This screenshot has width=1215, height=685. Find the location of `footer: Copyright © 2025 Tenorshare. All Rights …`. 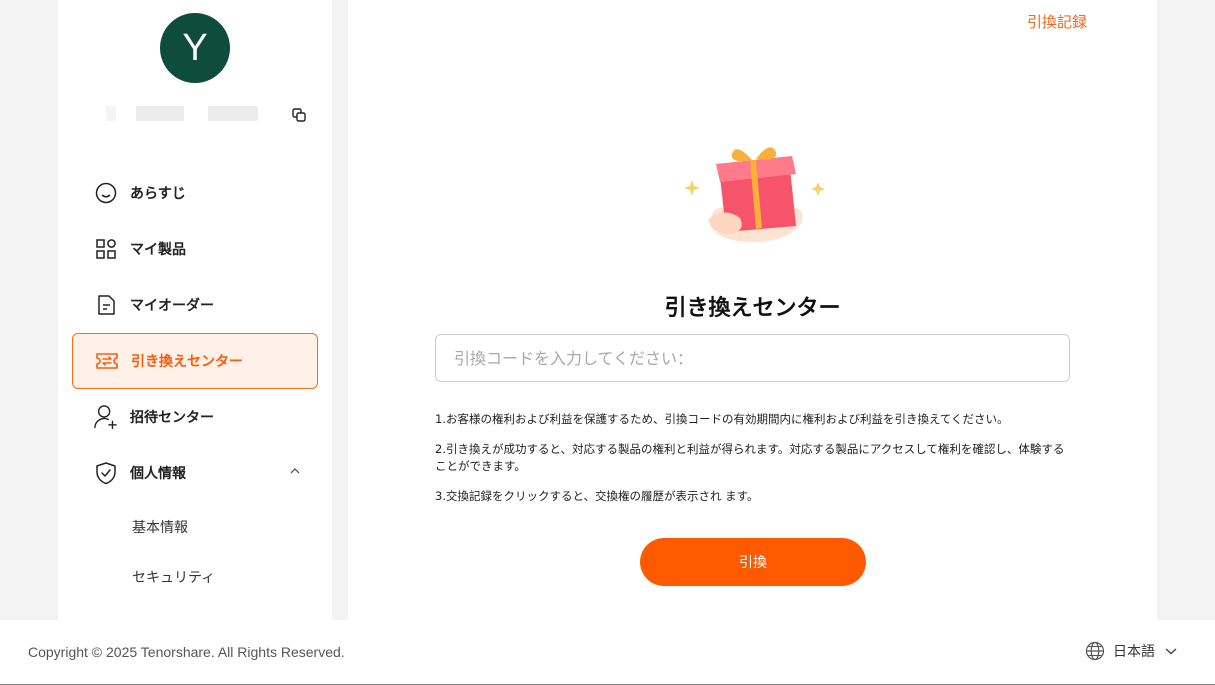

footer: Copyright © 2025 Tenorshare. All Rights … is located at coordinates (607, 652).